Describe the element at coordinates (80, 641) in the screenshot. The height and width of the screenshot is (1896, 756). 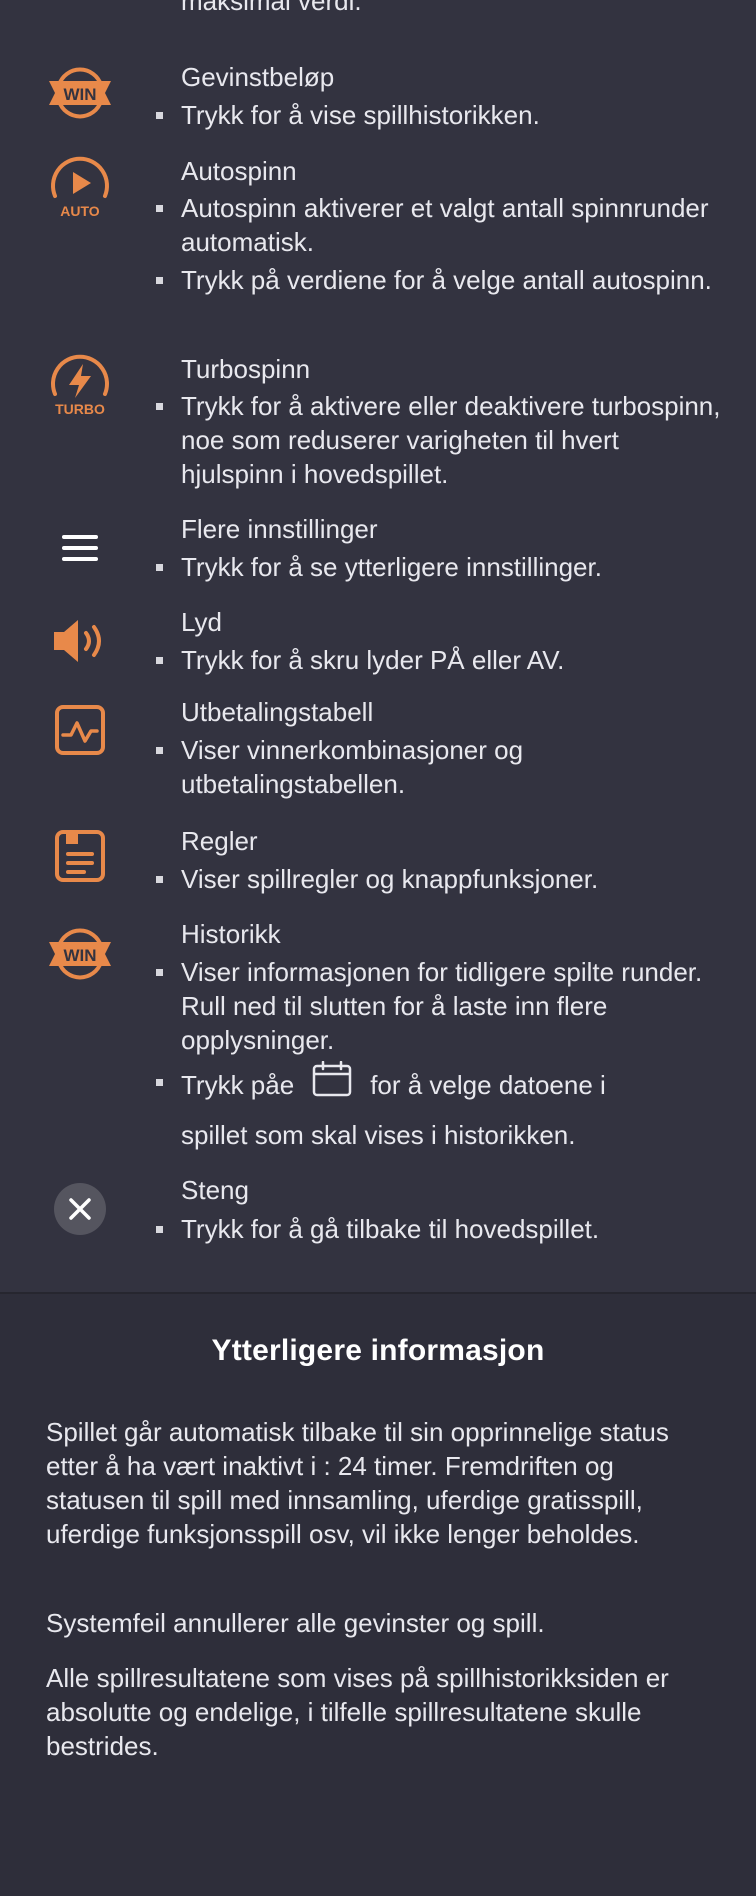
I see `sound-icon` at that location.